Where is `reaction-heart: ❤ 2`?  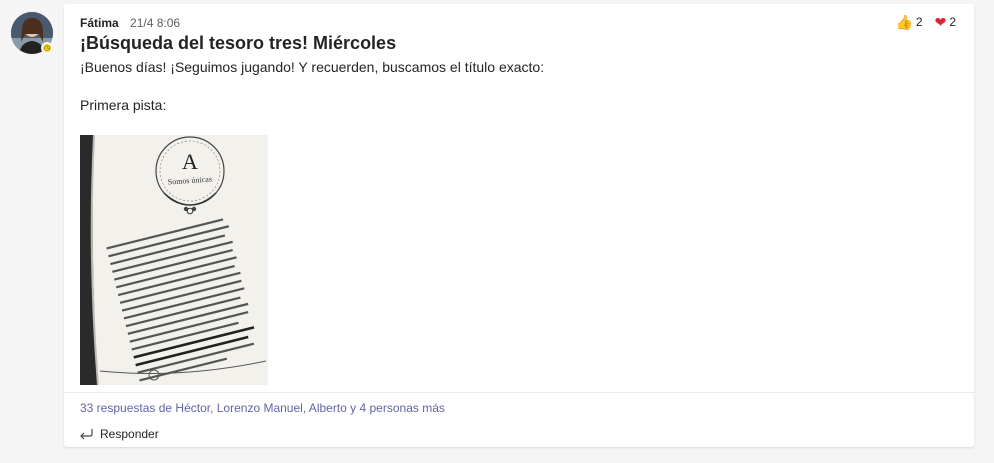 reaction-heart: ❤ 2 is located at coordinates (945, 22).